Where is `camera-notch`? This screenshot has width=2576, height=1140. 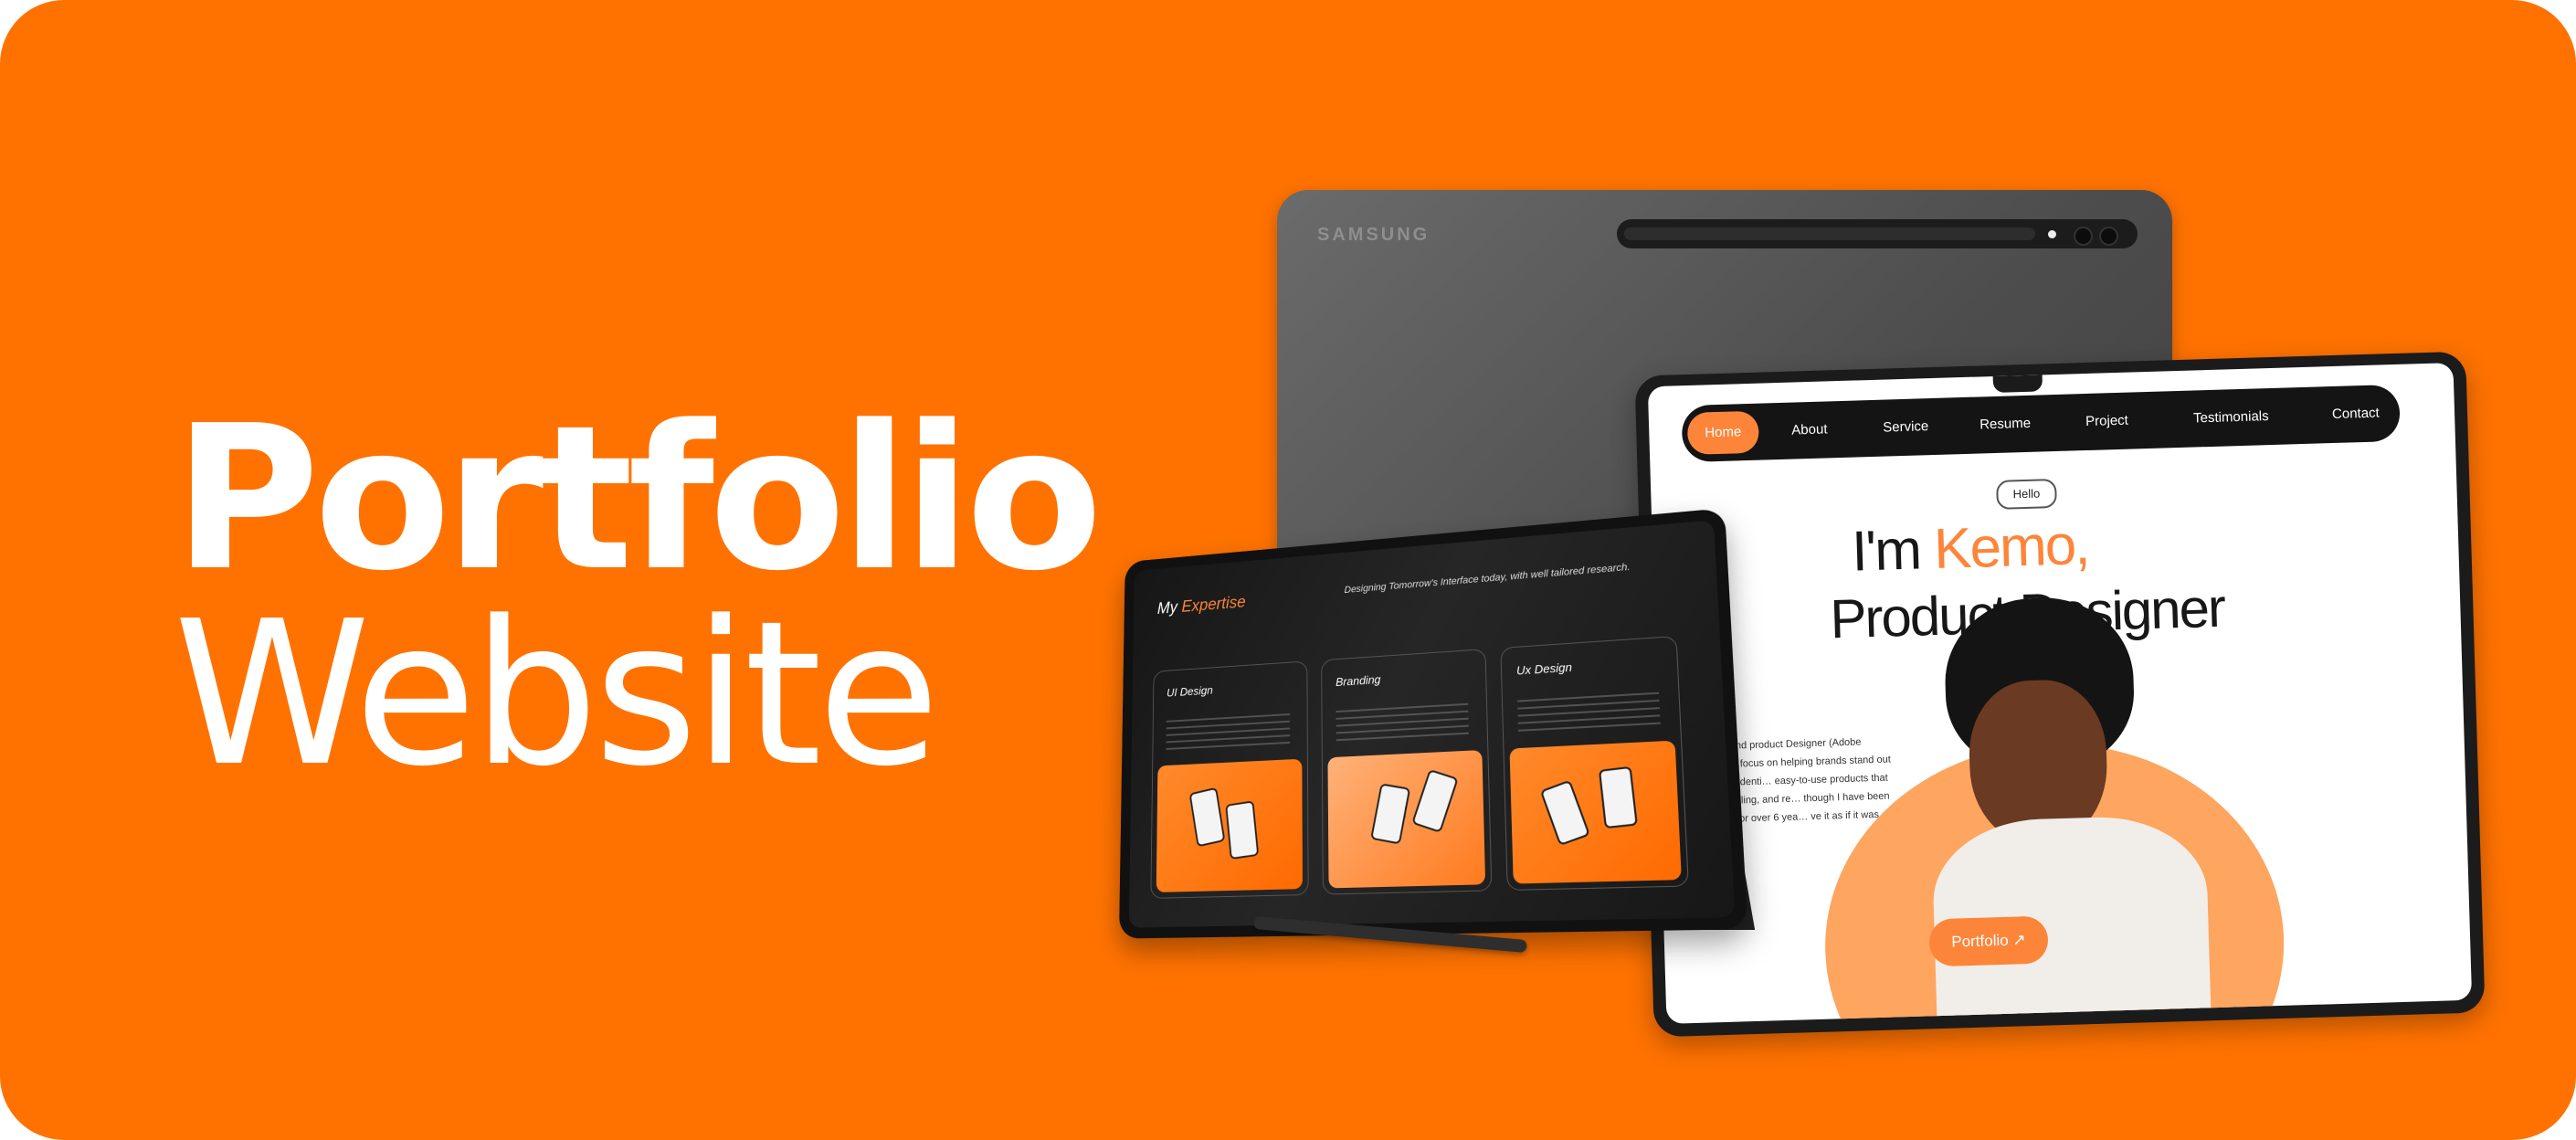
camera-notch is located at coordinates (2018, 384).